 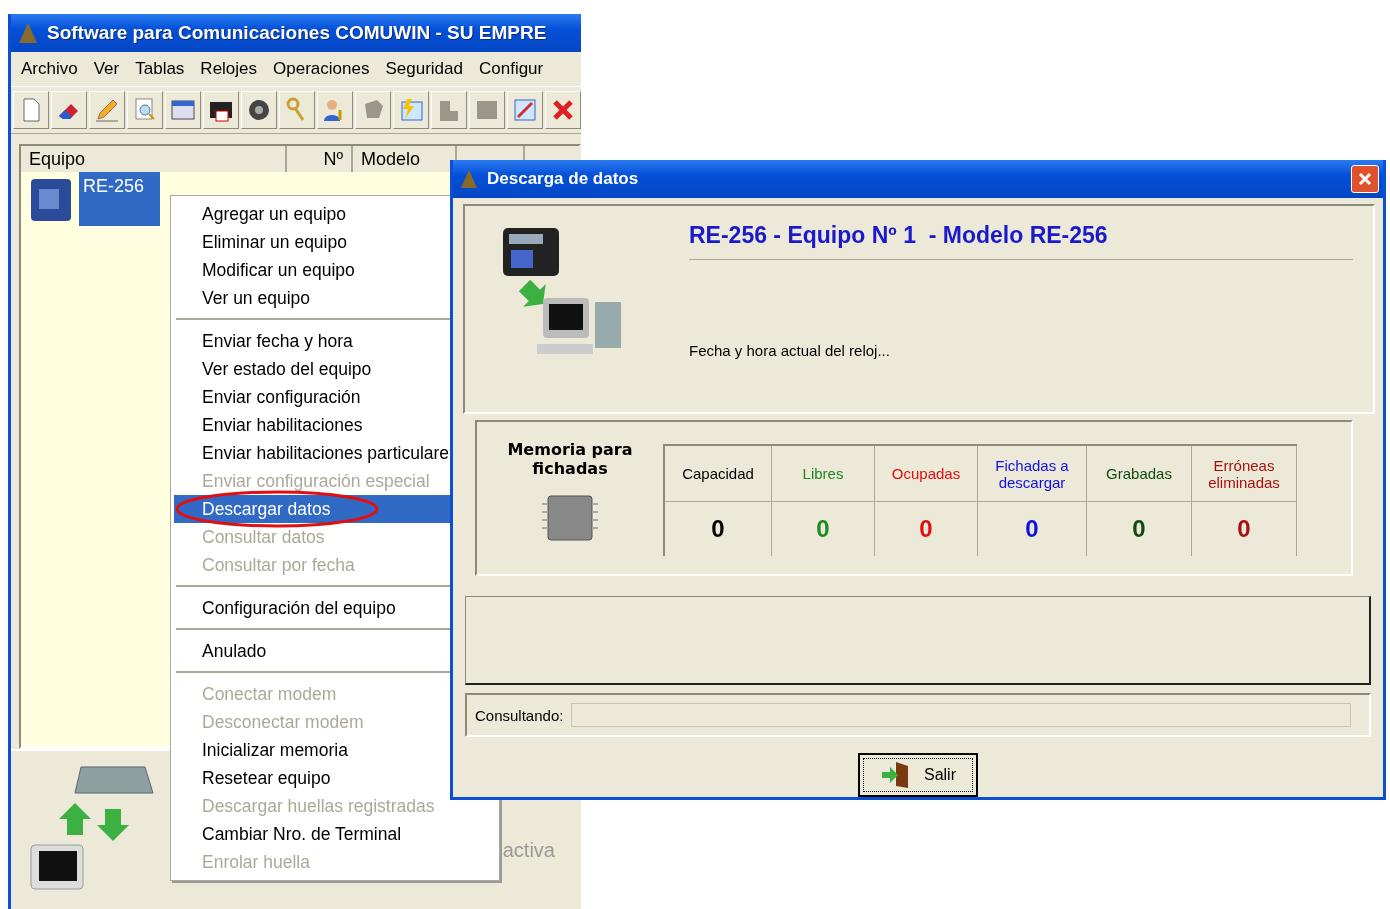 What do you see at coordinates (718, 474) in the screenshot?
I see `column-header: Capacidad` at bounding box center [718, 474].